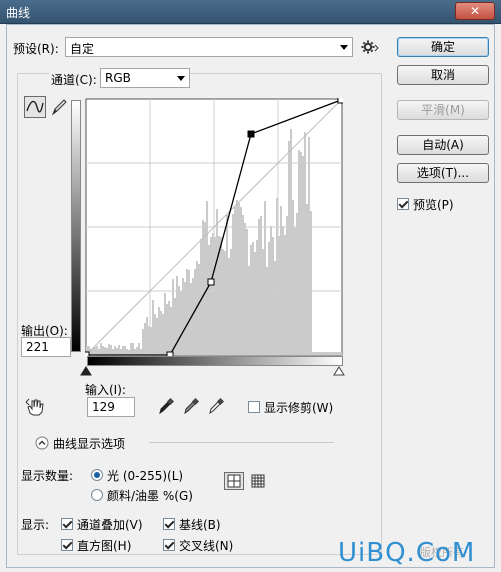 The height and width of the screenshot is (572, 501). I want to click on input-field: 129, so click(111, 407).